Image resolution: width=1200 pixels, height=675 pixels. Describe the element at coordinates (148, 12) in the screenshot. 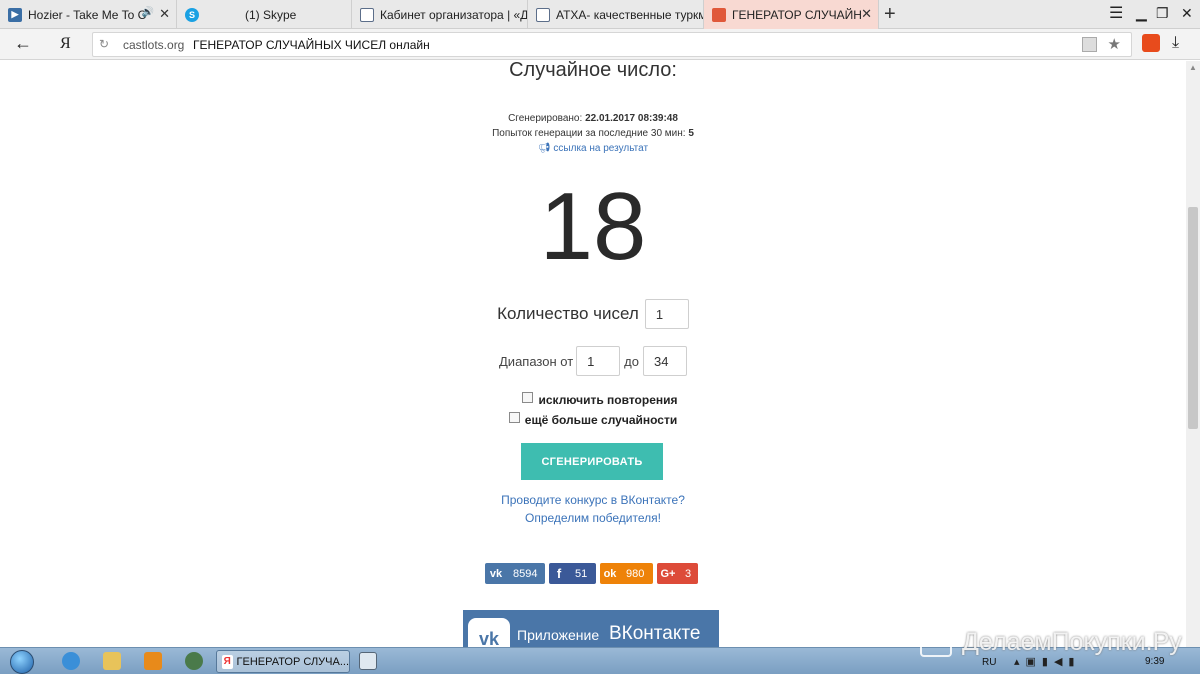

I see `audio-icon: 🔊` at that location.